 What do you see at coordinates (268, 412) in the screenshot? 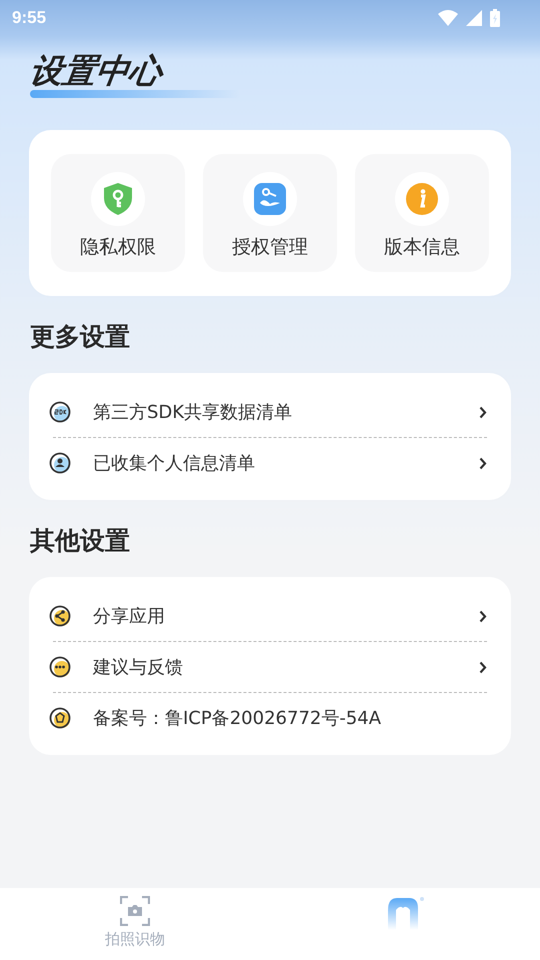
I see `list-item: 第三方SDK共享数据清单` at bounding box center [268, 412].